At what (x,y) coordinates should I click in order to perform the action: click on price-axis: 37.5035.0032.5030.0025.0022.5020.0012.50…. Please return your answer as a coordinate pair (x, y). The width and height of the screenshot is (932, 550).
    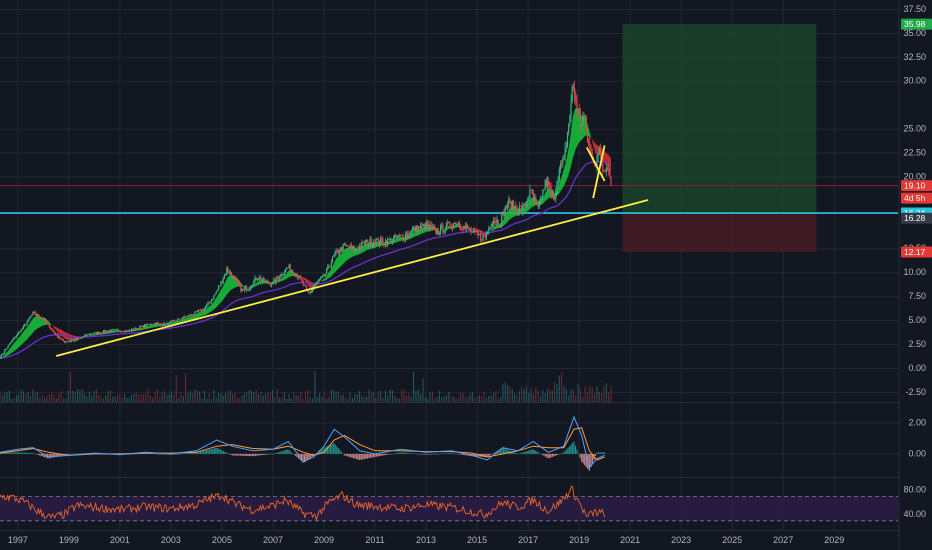
    Looking at the image, I should click on (916, 275).